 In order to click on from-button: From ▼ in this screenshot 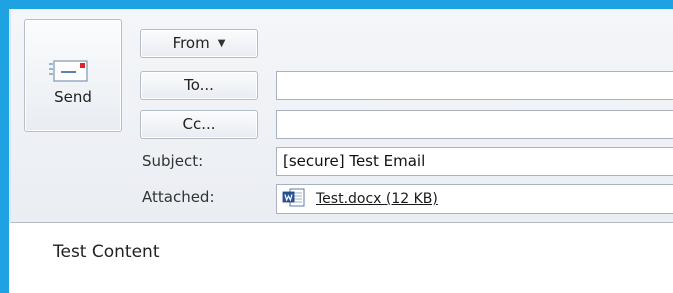, I will do `click(199, 43)`.